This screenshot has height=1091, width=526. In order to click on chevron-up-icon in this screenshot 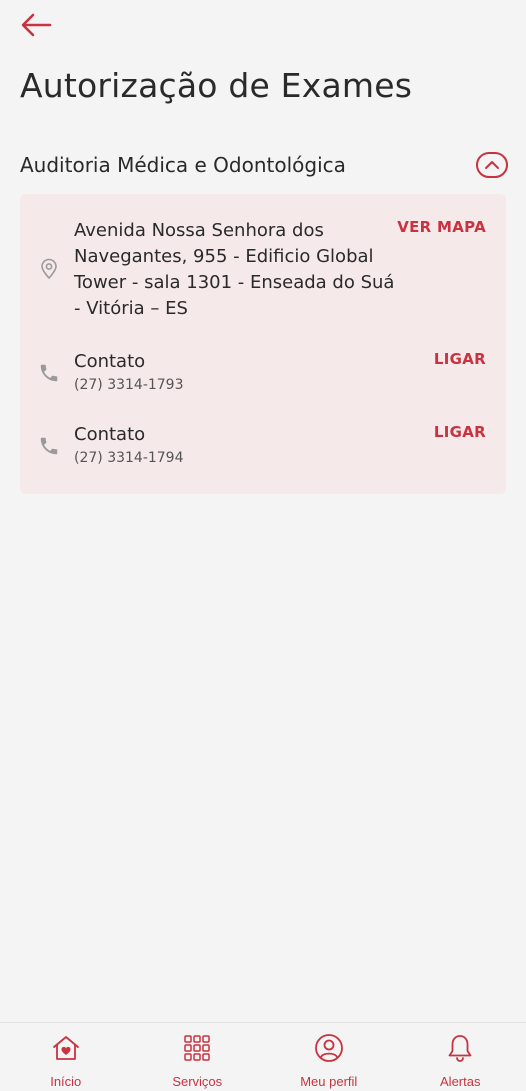, I will do `click(492, 165)`.